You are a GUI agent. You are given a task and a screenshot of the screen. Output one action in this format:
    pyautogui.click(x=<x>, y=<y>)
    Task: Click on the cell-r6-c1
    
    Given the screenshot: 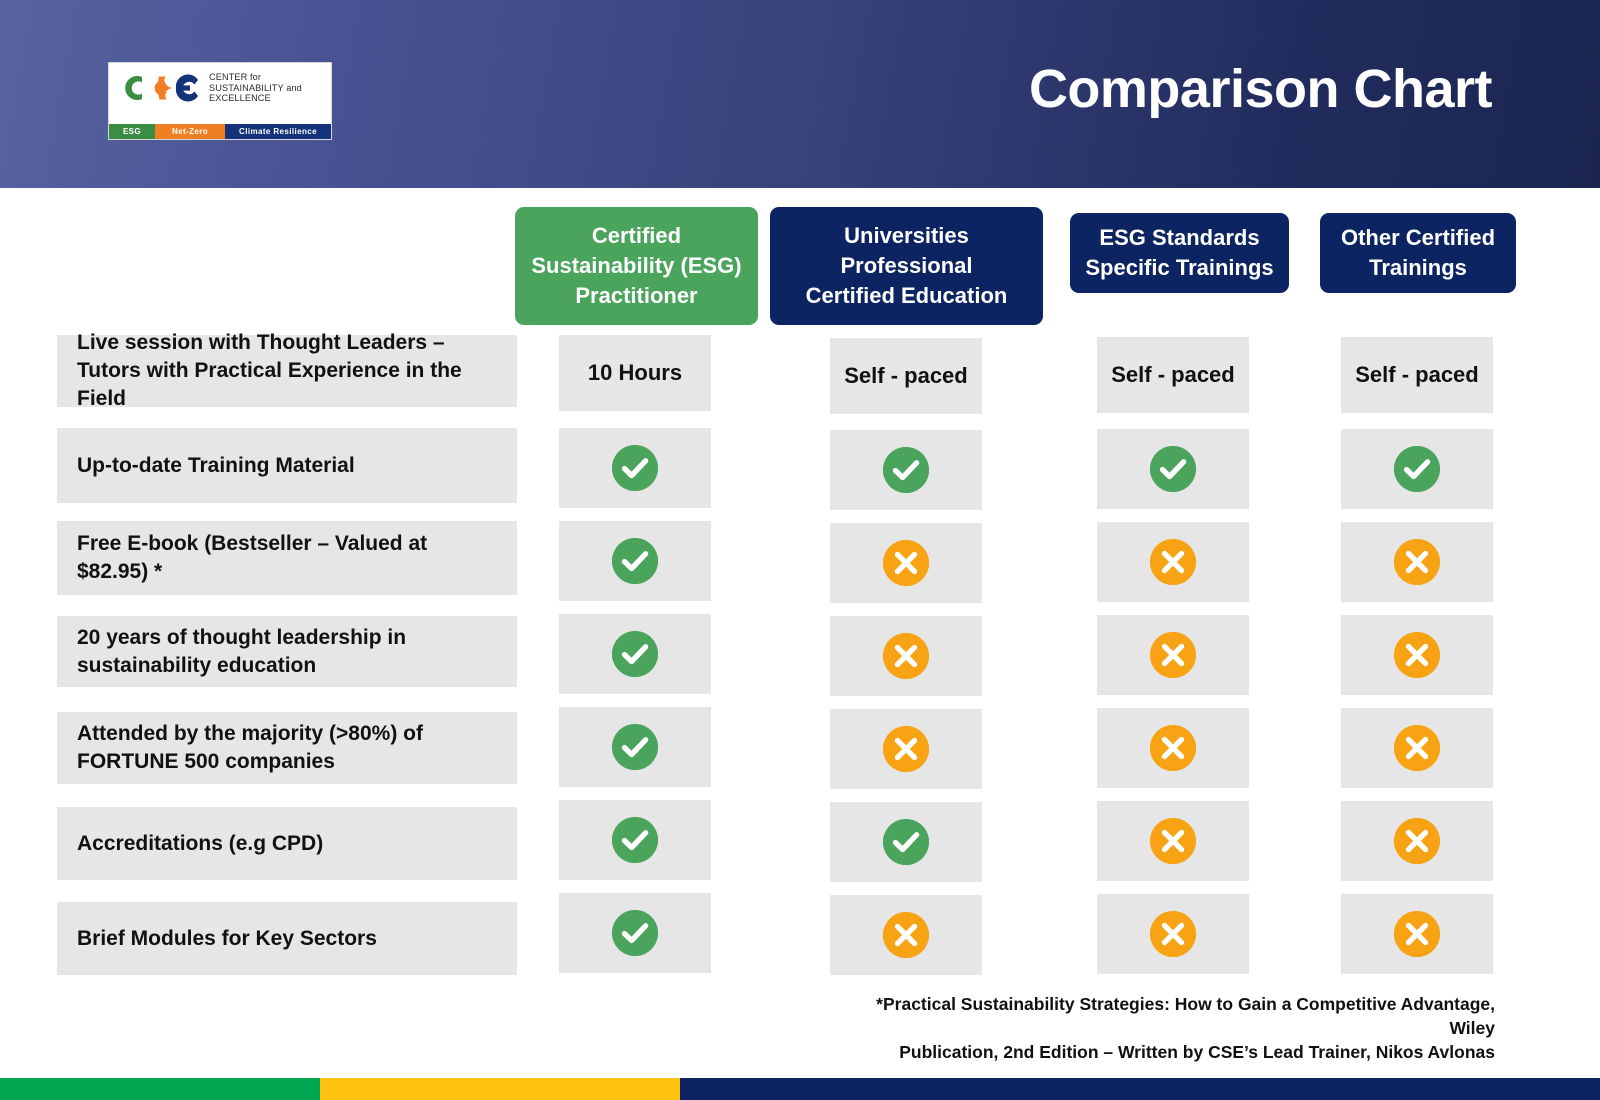 What is the action you would take?
    pyautogui.click(x=635, y=840)
    